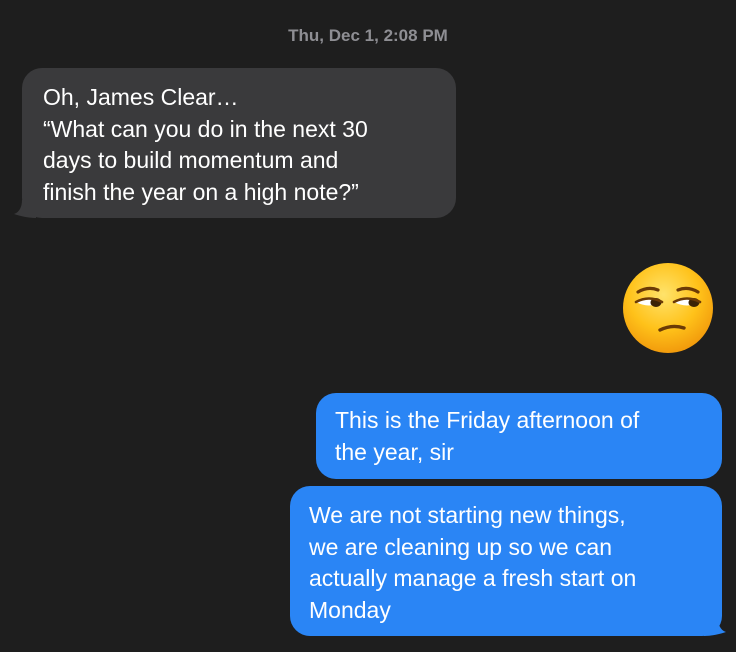  What do you see at coordinates (201, 191) in the screenshot?
I see `message-text-line: finish the year on a high note?”` at bounding box center [201, 191].